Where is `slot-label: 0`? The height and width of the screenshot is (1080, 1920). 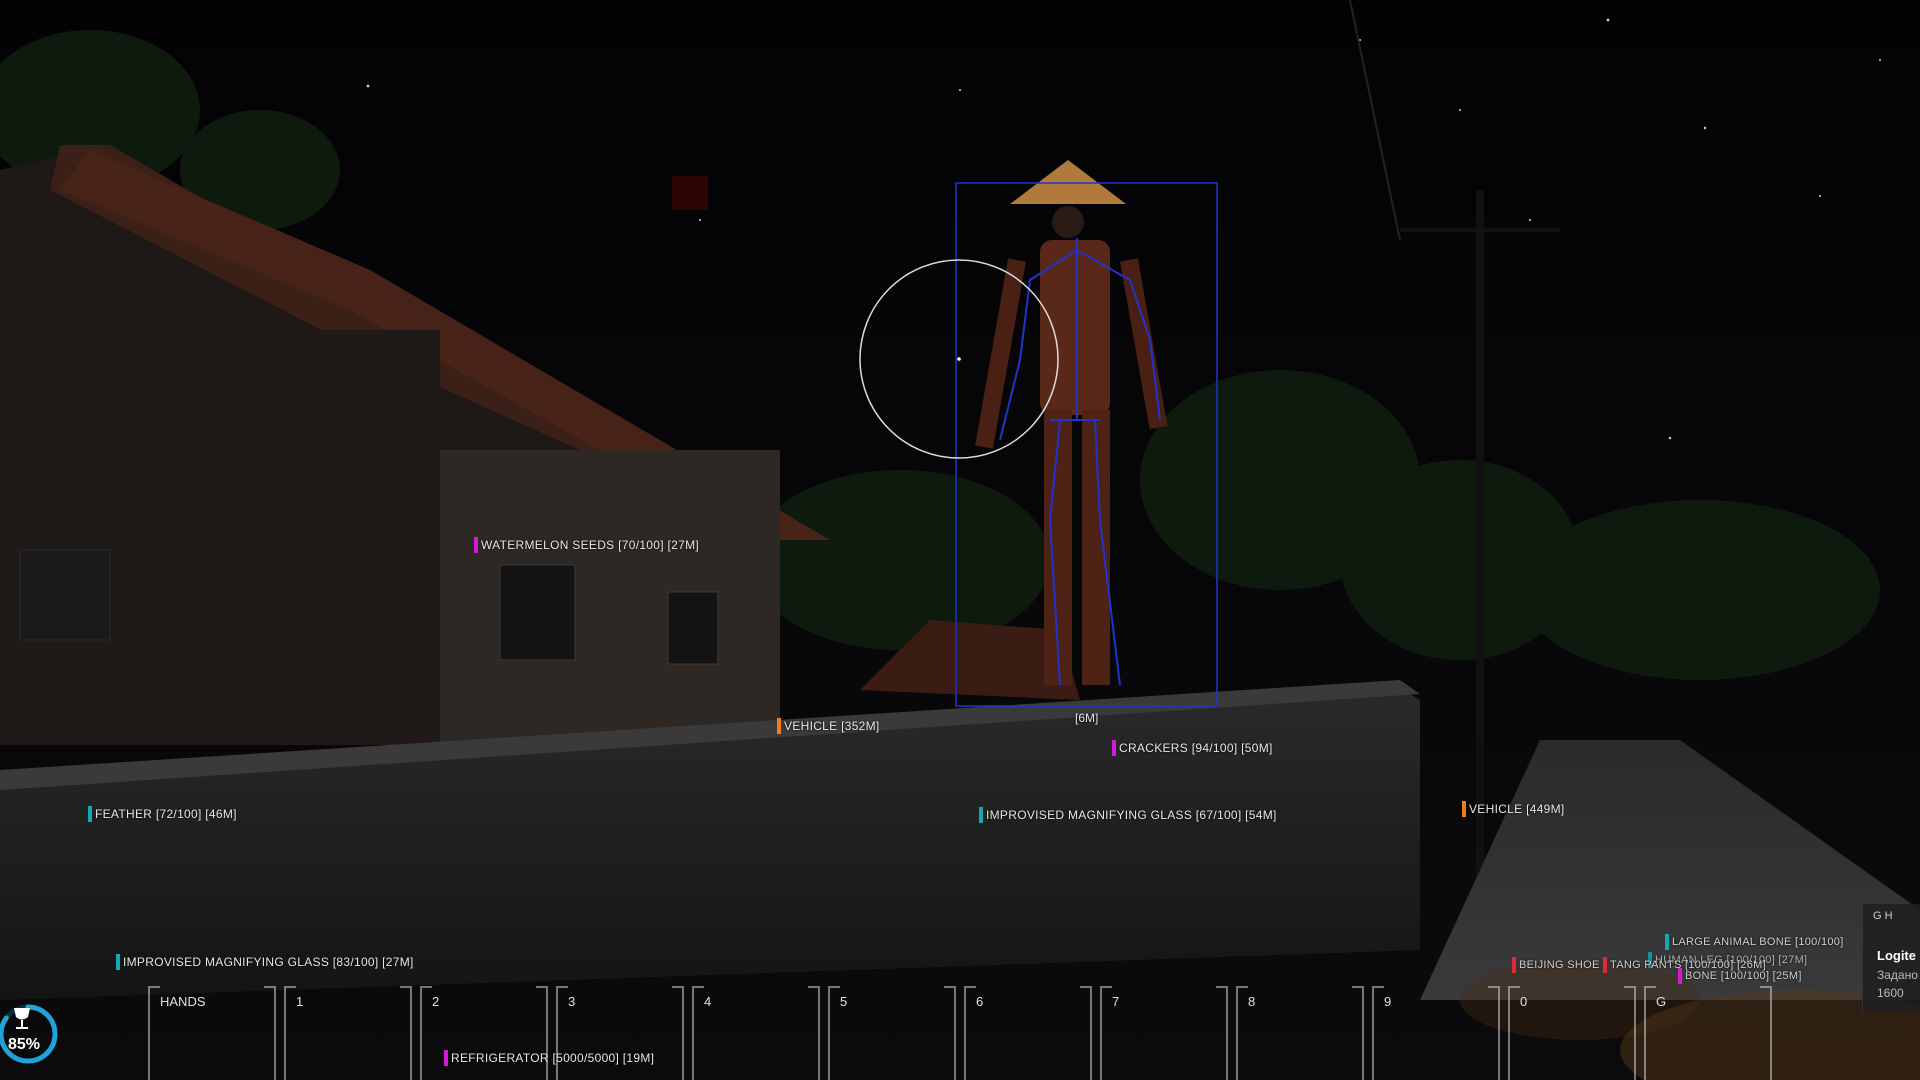
slot-label: 0 is located at coordinates (1524, 1001).